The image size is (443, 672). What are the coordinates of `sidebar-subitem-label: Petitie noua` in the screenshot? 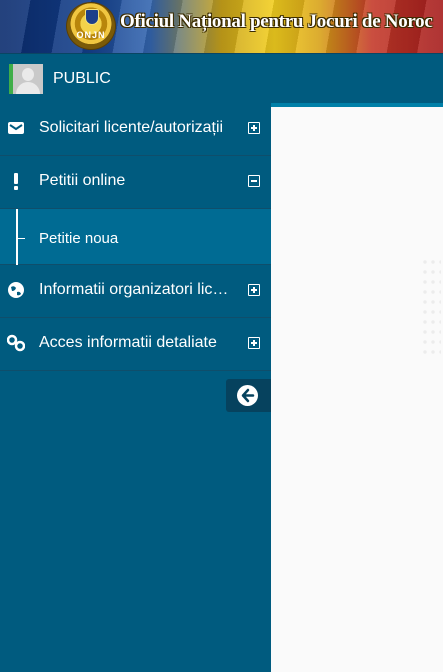 It's located at (79, 238).